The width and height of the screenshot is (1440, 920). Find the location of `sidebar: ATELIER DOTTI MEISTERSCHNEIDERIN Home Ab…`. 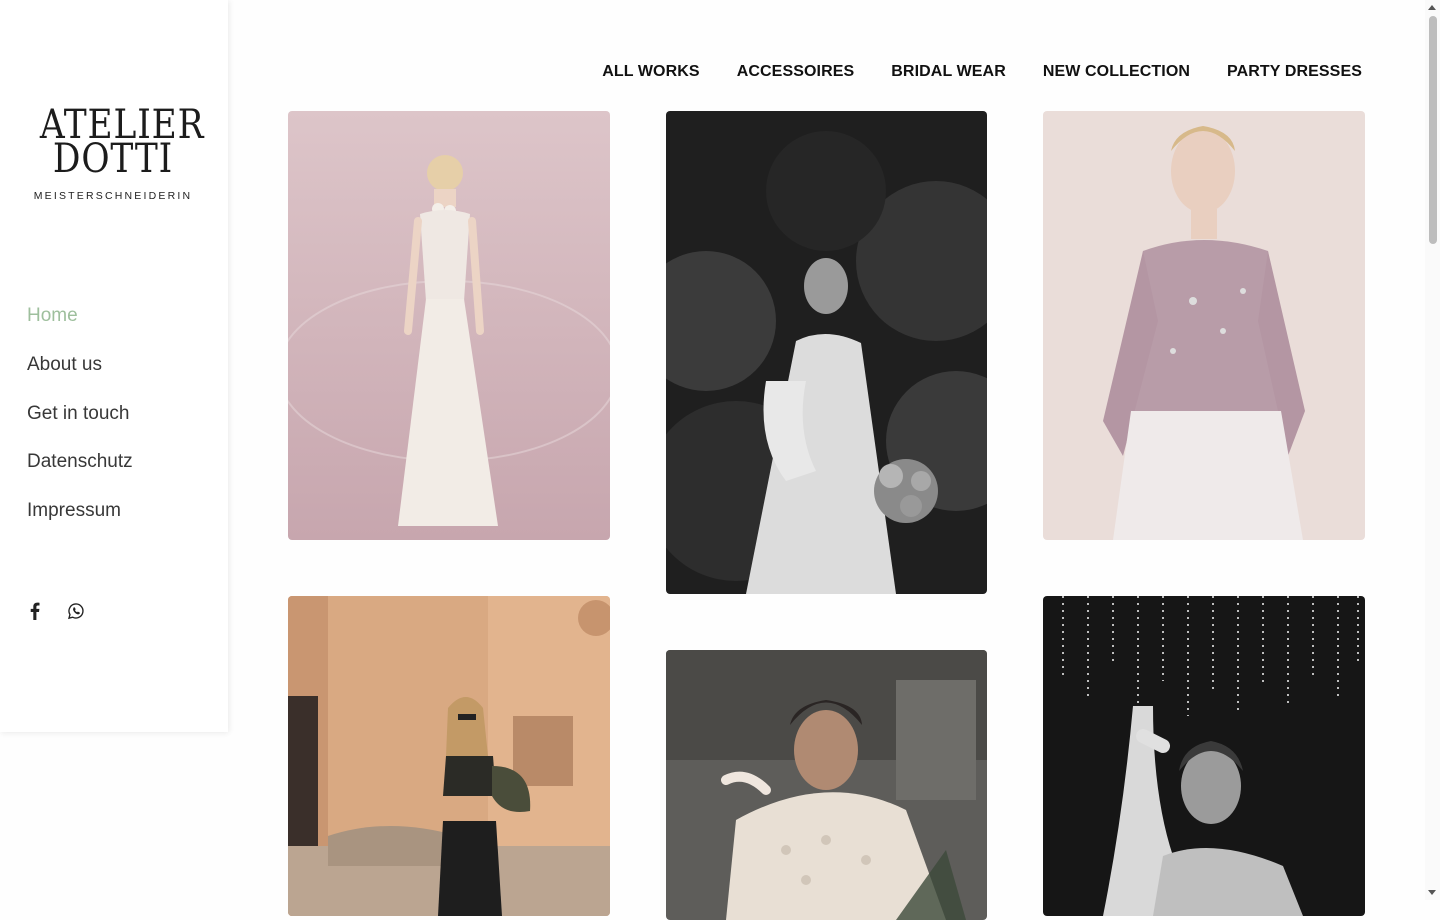

sidebar: ATELIER DOTTI MEISTERSCHNEIDERIN Home Ab… is located at coordinates (114, 366).